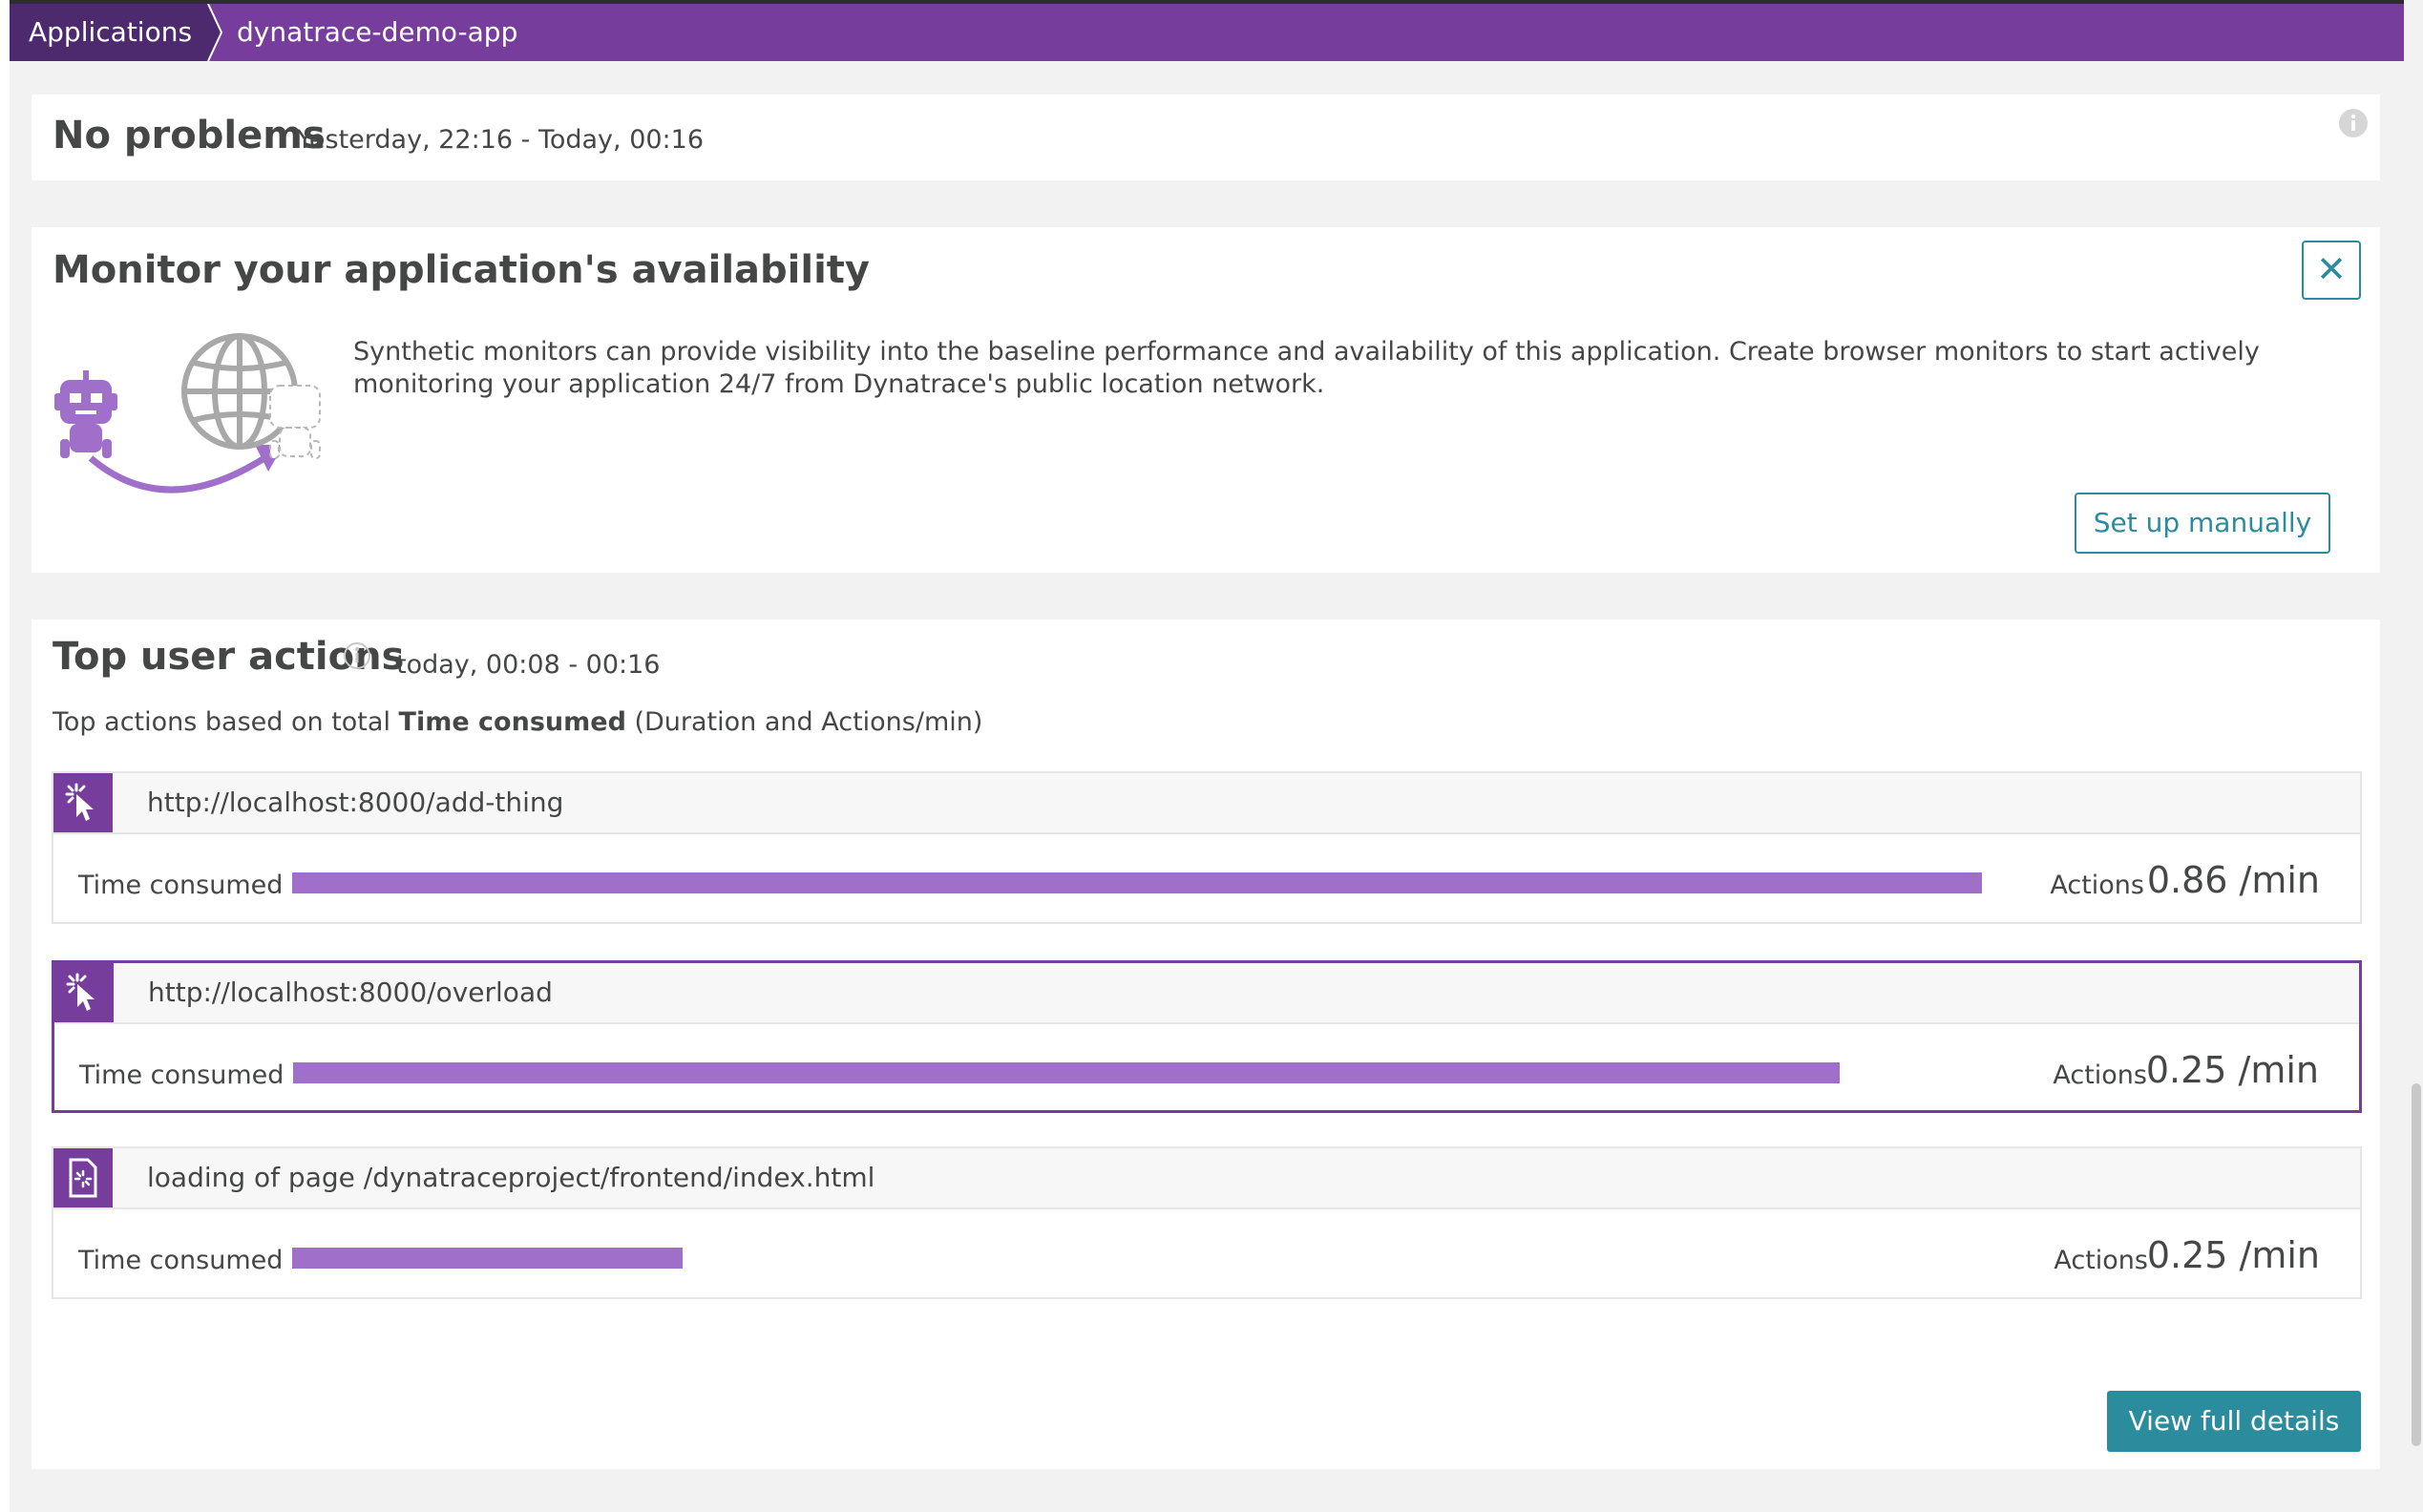 The width and height of the screenshot is (2423, 1512). What do you see at coordinates (2234, 1422) in the screenshot?
I see `view-full-details-button: View full details` at bounding box center [2234, 1422].